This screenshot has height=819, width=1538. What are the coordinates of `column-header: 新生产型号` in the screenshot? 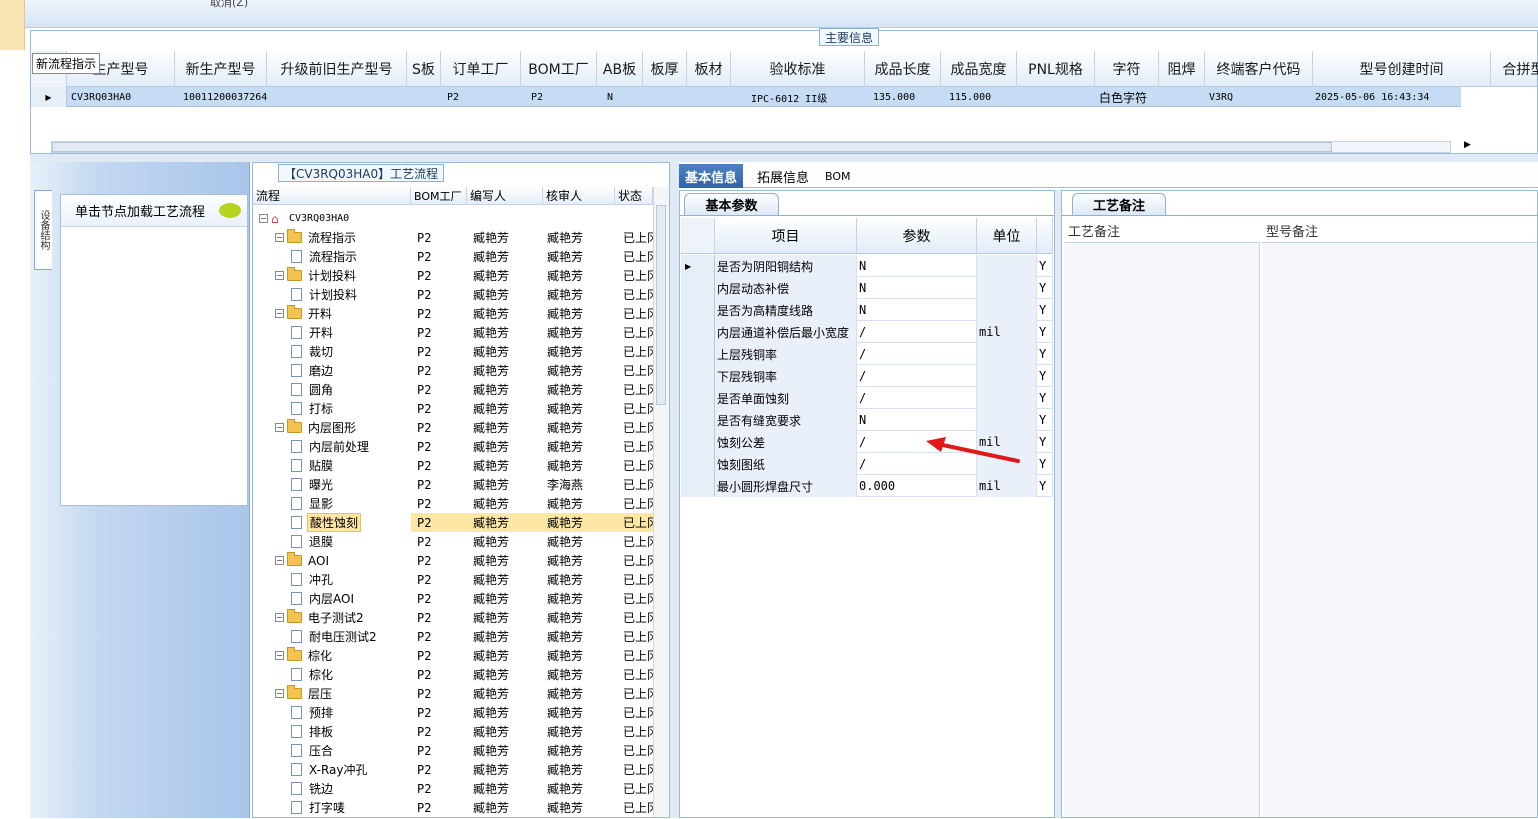 It's located at (221, 69).